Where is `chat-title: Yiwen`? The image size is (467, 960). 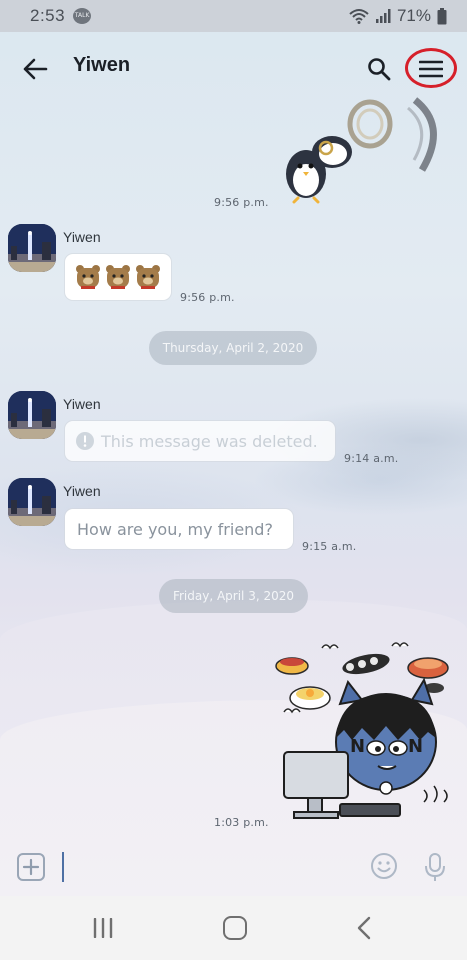 chat-title: Yiwen is located at coordinates (102, 65).